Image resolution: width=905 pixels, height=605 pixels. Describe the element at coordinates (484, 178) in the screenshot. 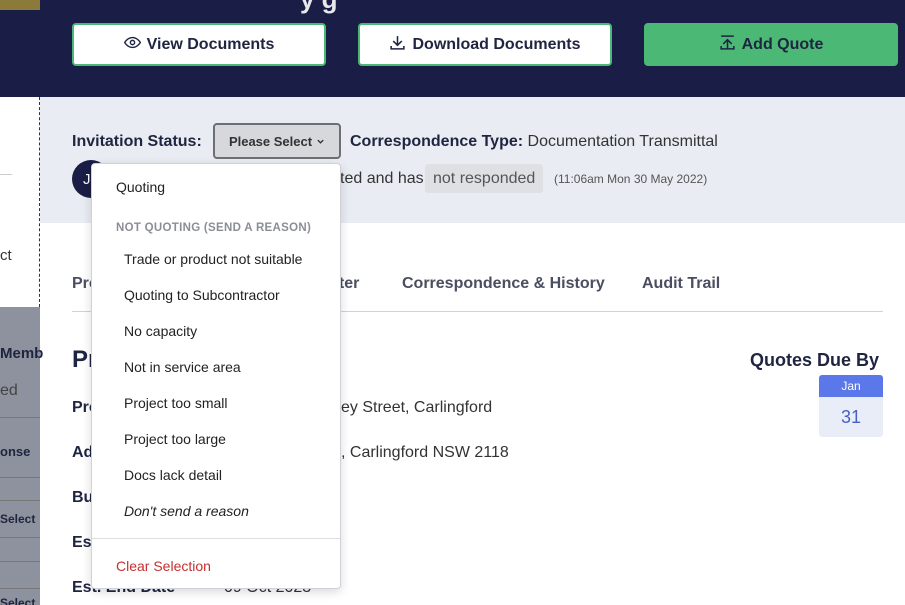

I see `status-badge: not responded` at that location.